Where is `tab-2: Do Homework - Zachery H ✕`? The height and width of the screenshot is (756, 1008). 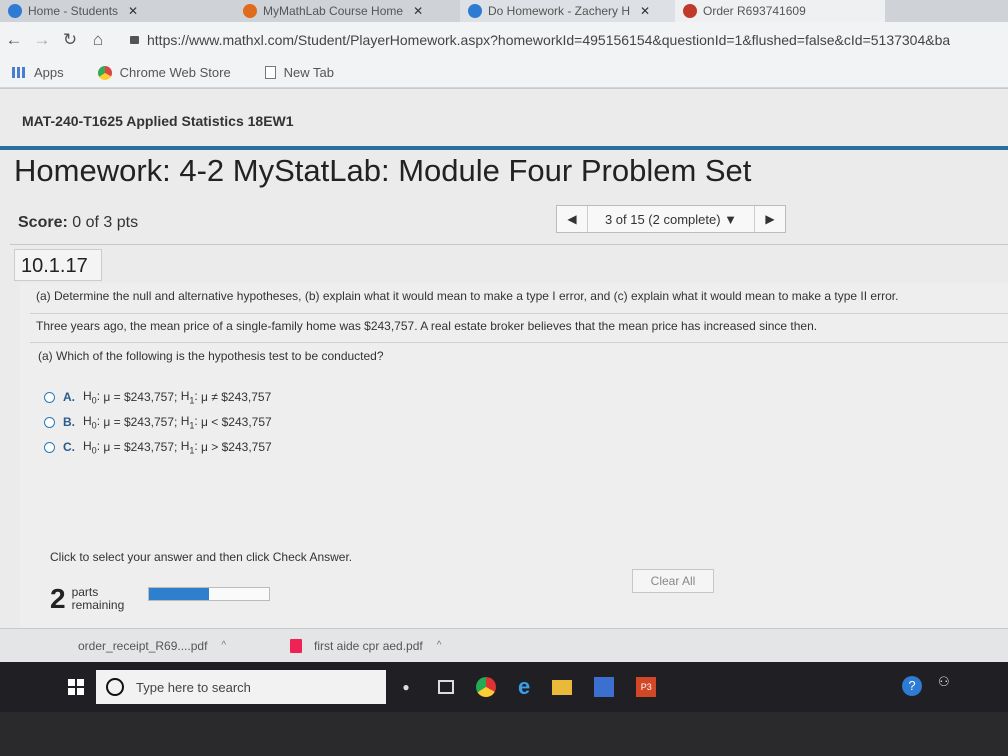
tab-2: Do Homework - Zachery H ✕ is located at coordinates (567, 11).